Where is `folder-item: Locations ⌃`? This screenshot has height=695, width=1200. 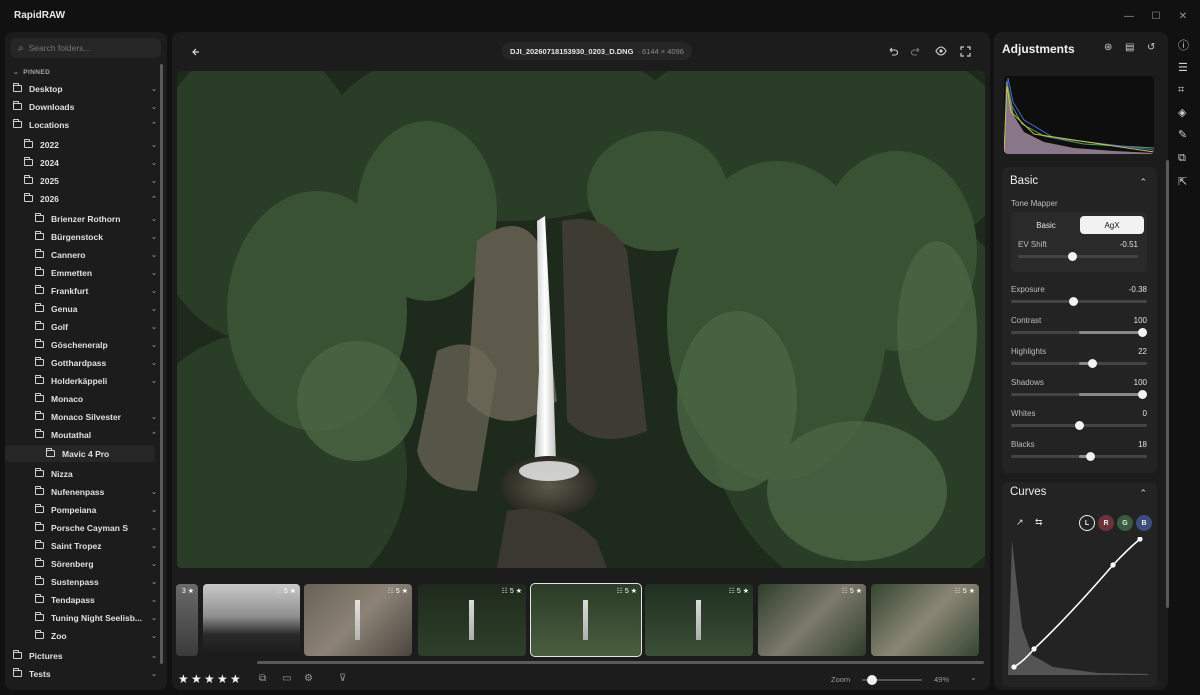
folder-item: Locations ⌃ is located at coordinates (81, 124).